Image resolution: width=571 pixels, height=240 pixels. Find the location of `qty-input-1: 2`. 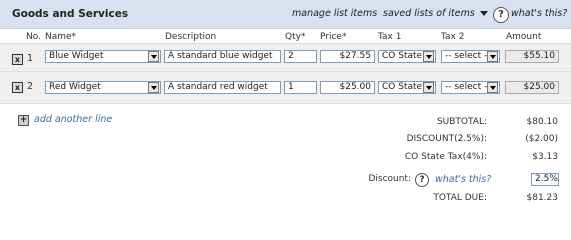

qty-input-1: 2 is located at coordinates (300, 56).